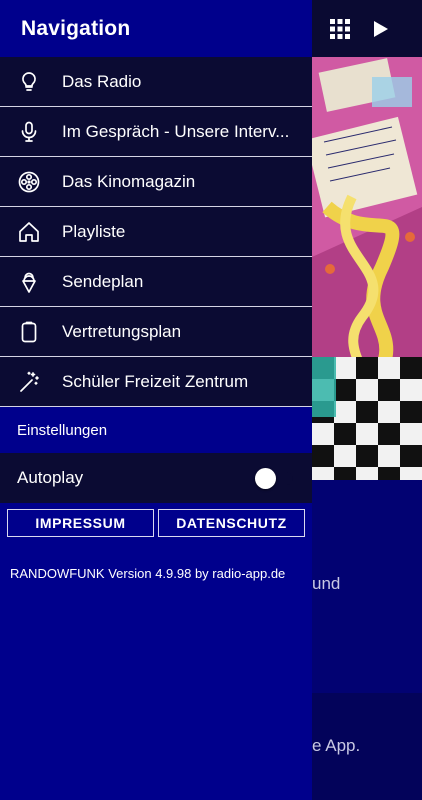 The width and height of the screenshot is (422, 800). Describe the element at coordinates (31, 382) in the screenshot. I see `magic-wand-icon` at that location.